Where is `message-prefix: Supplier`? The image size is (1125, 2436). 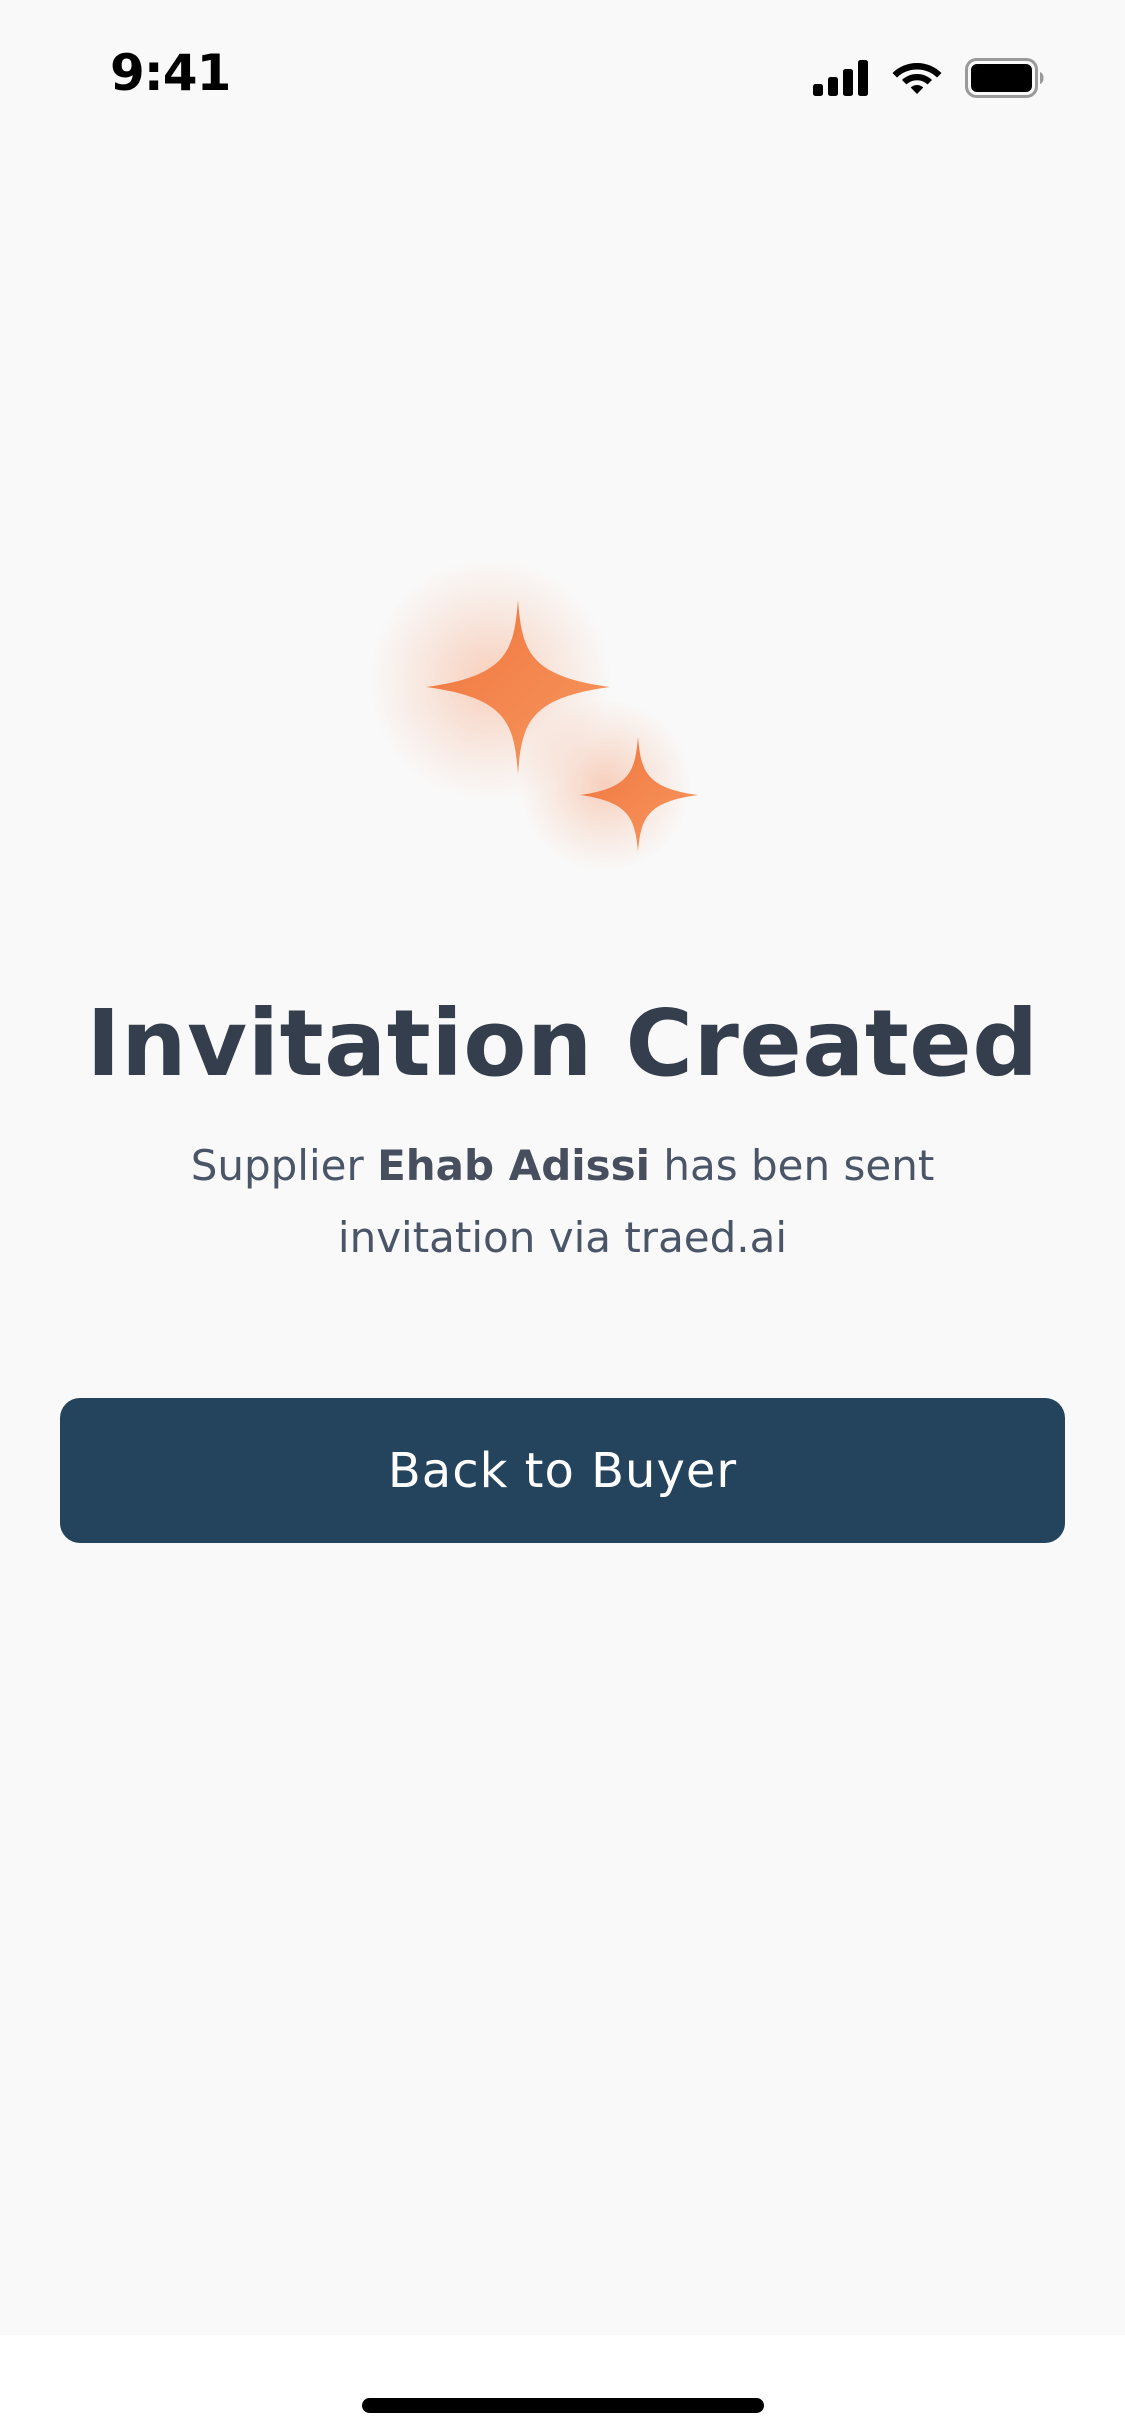
message-prefix: Supplier is located at coordinates (284, 1165).